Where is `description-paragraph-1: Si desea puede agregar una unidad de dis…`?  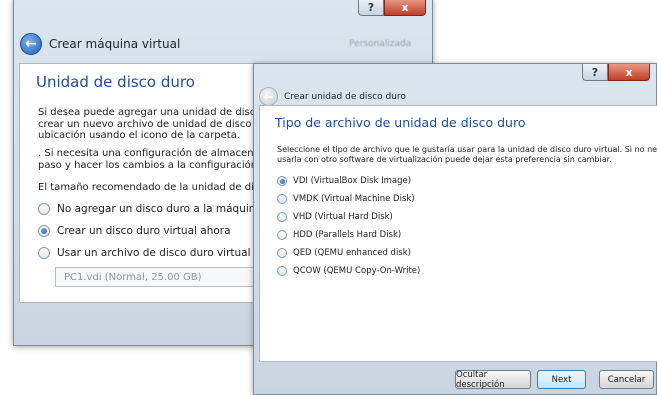 description-paragraph-1: Si desea puede agregar una unidad de dis… is located at coordinates (162, 124).